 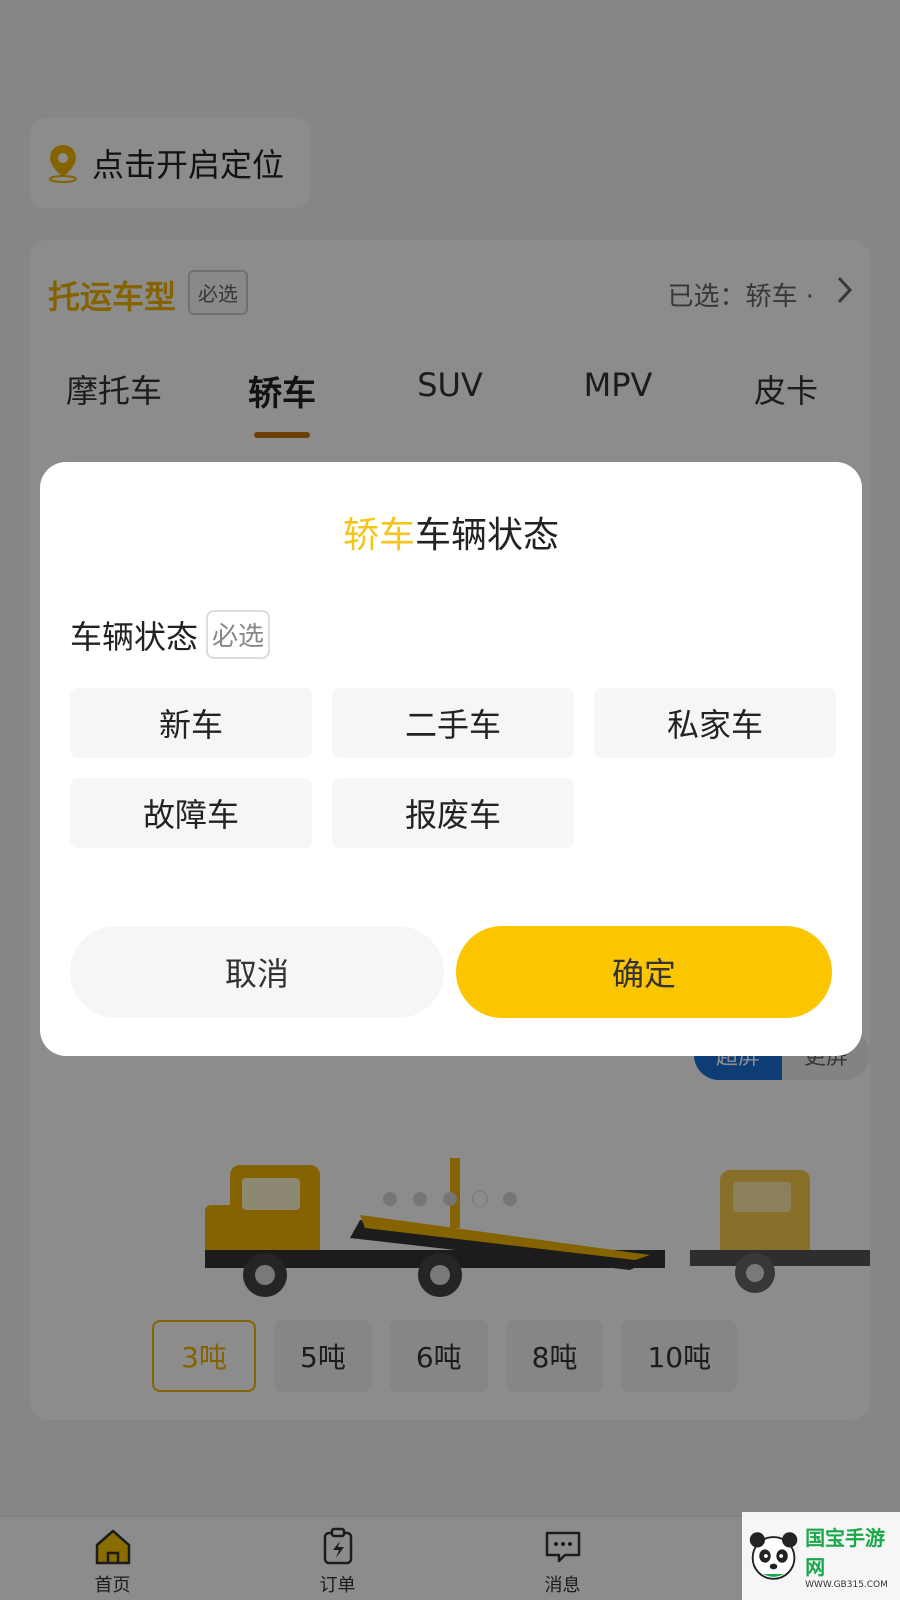 I want to click on field-label: 车辆状态, so click(x=134, y=637).